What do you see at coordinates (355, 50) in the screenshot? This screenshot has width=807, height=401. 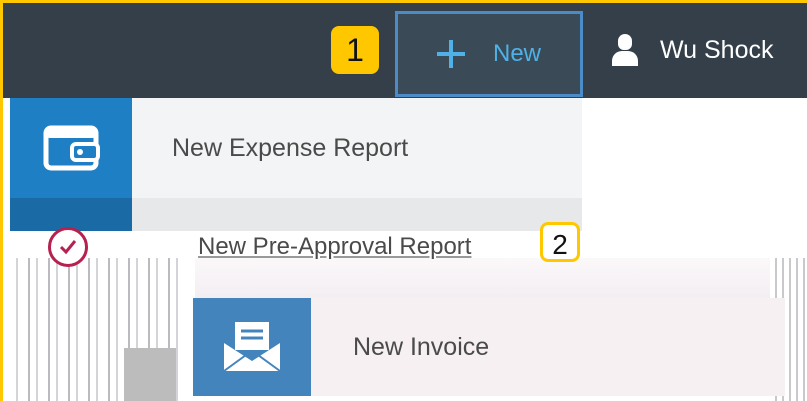 I see `callout-badge-1: 1` at bounding box center [355, 50].